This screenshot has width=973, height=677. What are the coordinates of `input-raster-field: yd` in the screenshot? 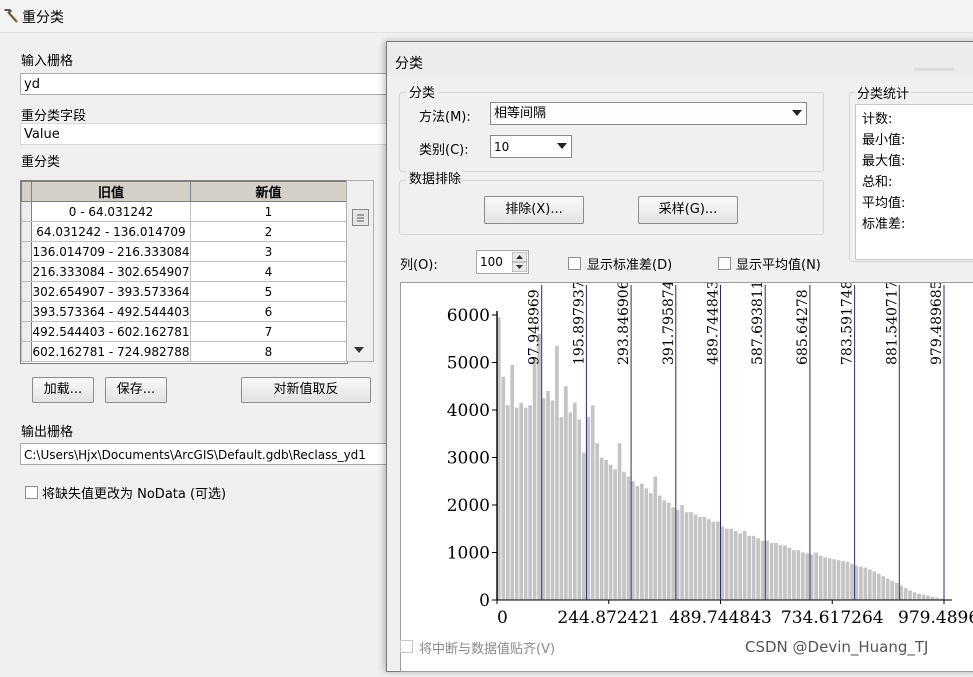 It's located at (204, 84).